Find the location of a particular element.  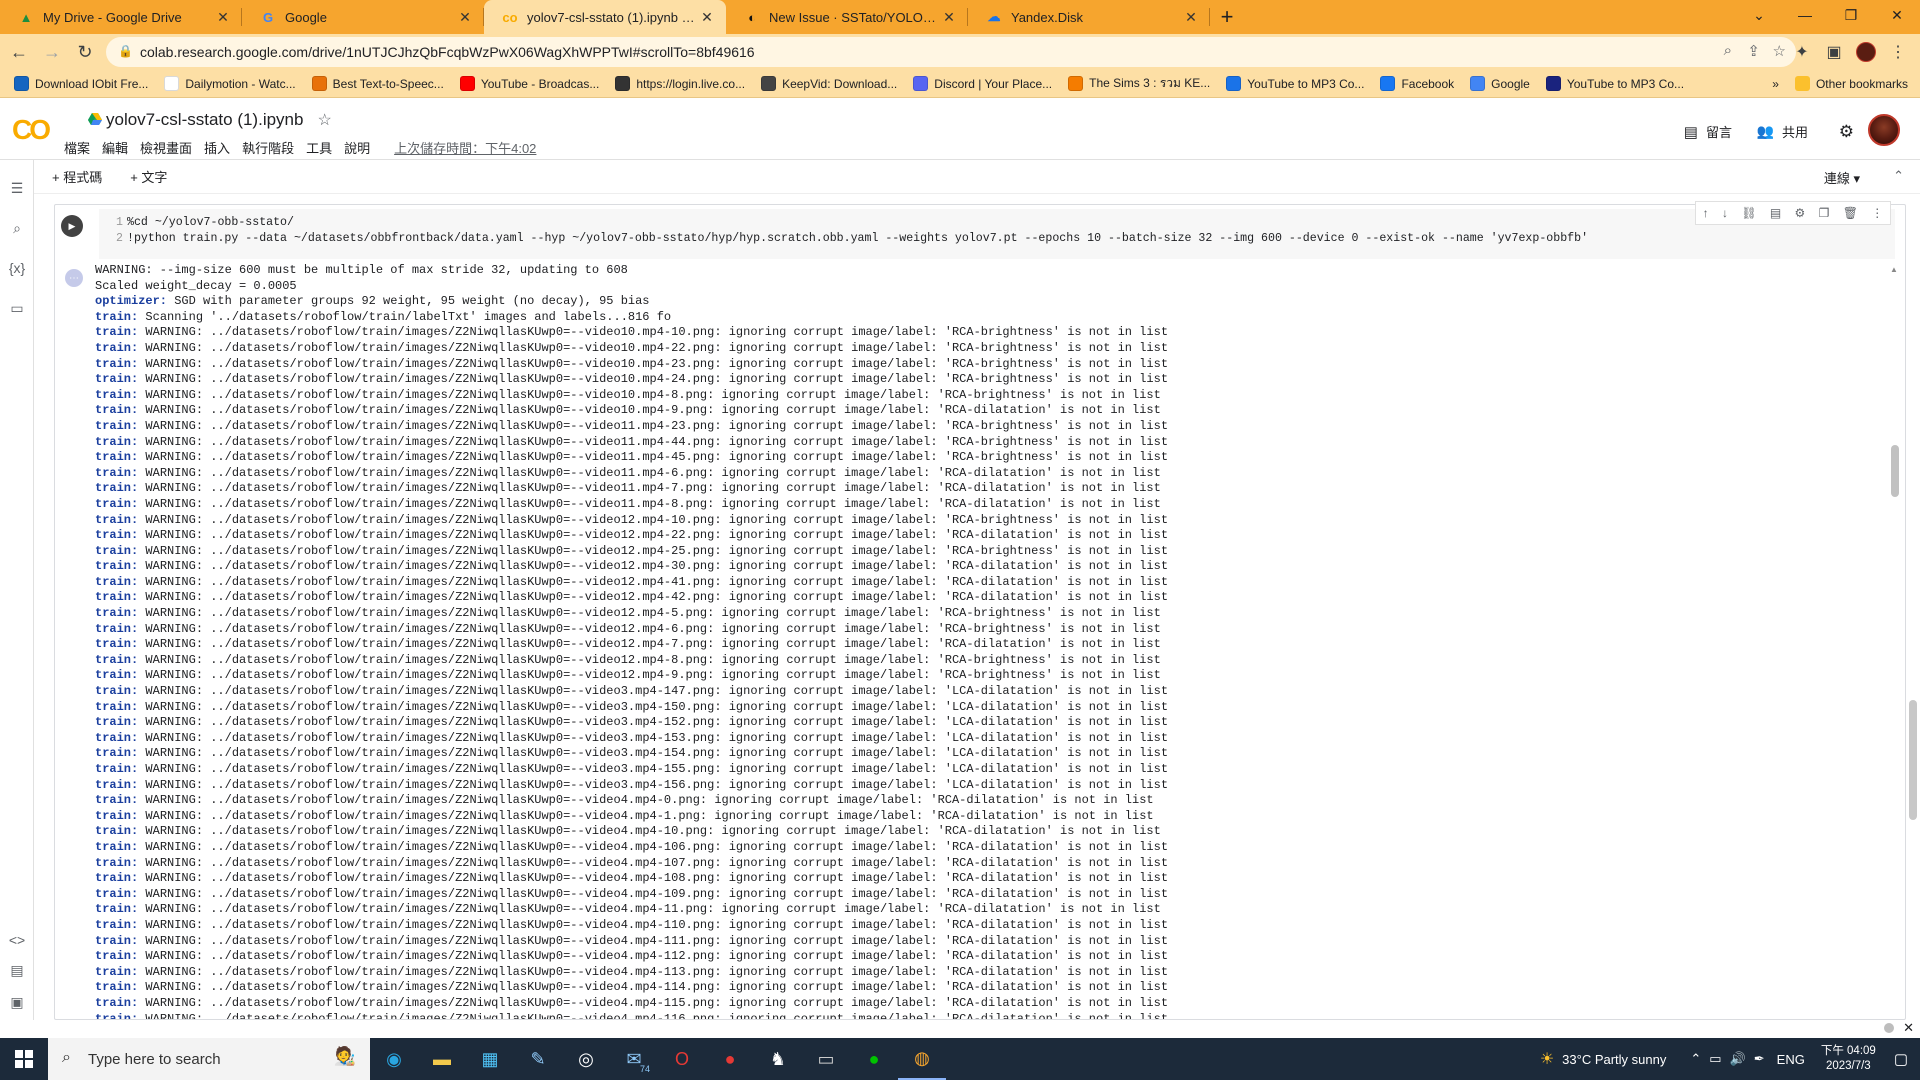

notepad-icon: ✎ is located at coordinates (538, 1059).